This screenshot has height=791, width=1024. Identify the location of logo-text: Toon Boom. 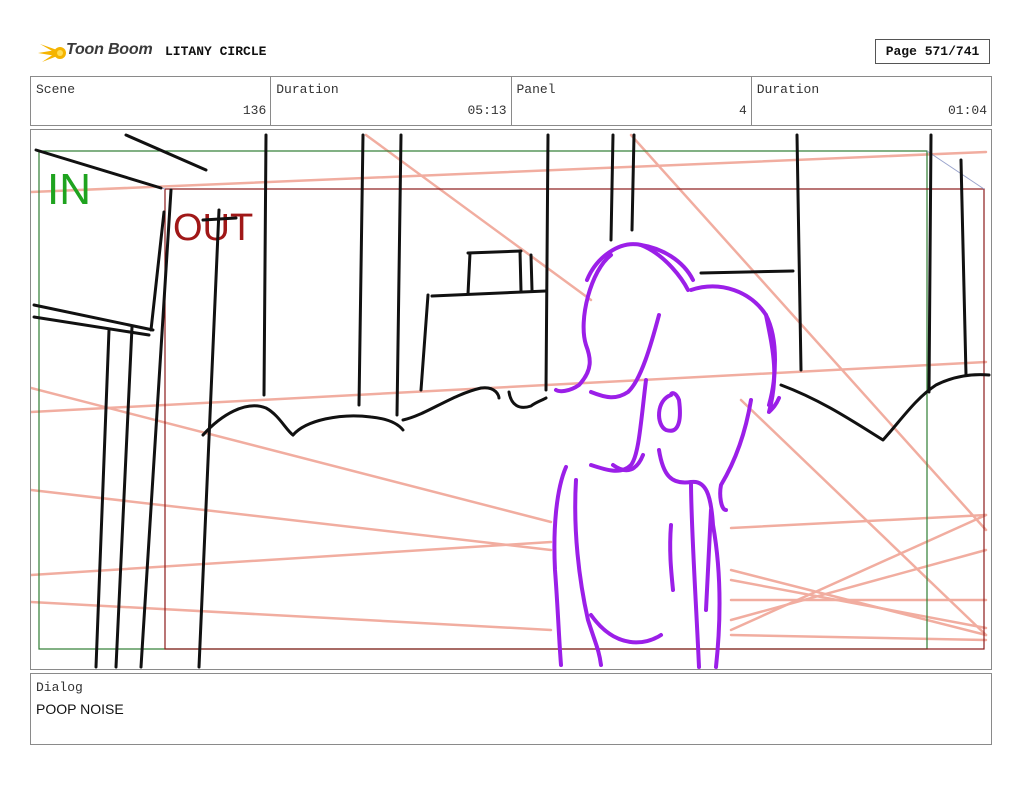
(109, 49).